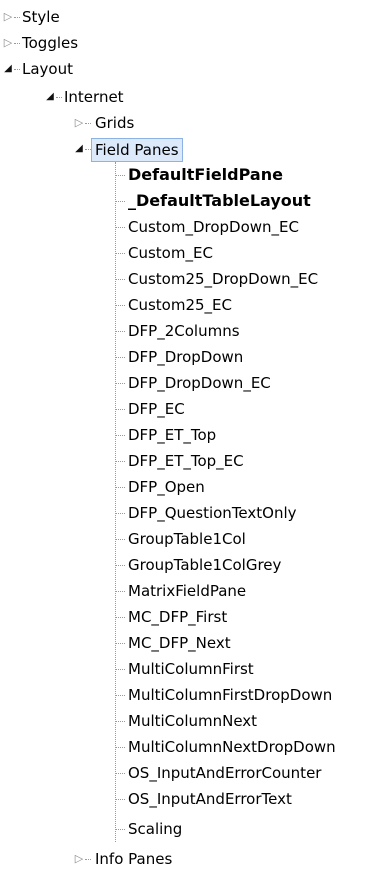 This screenshot has width=378, height=877. I want to click on tree-leaf-label: GroupTable1ColGrey, so click(205, 565).